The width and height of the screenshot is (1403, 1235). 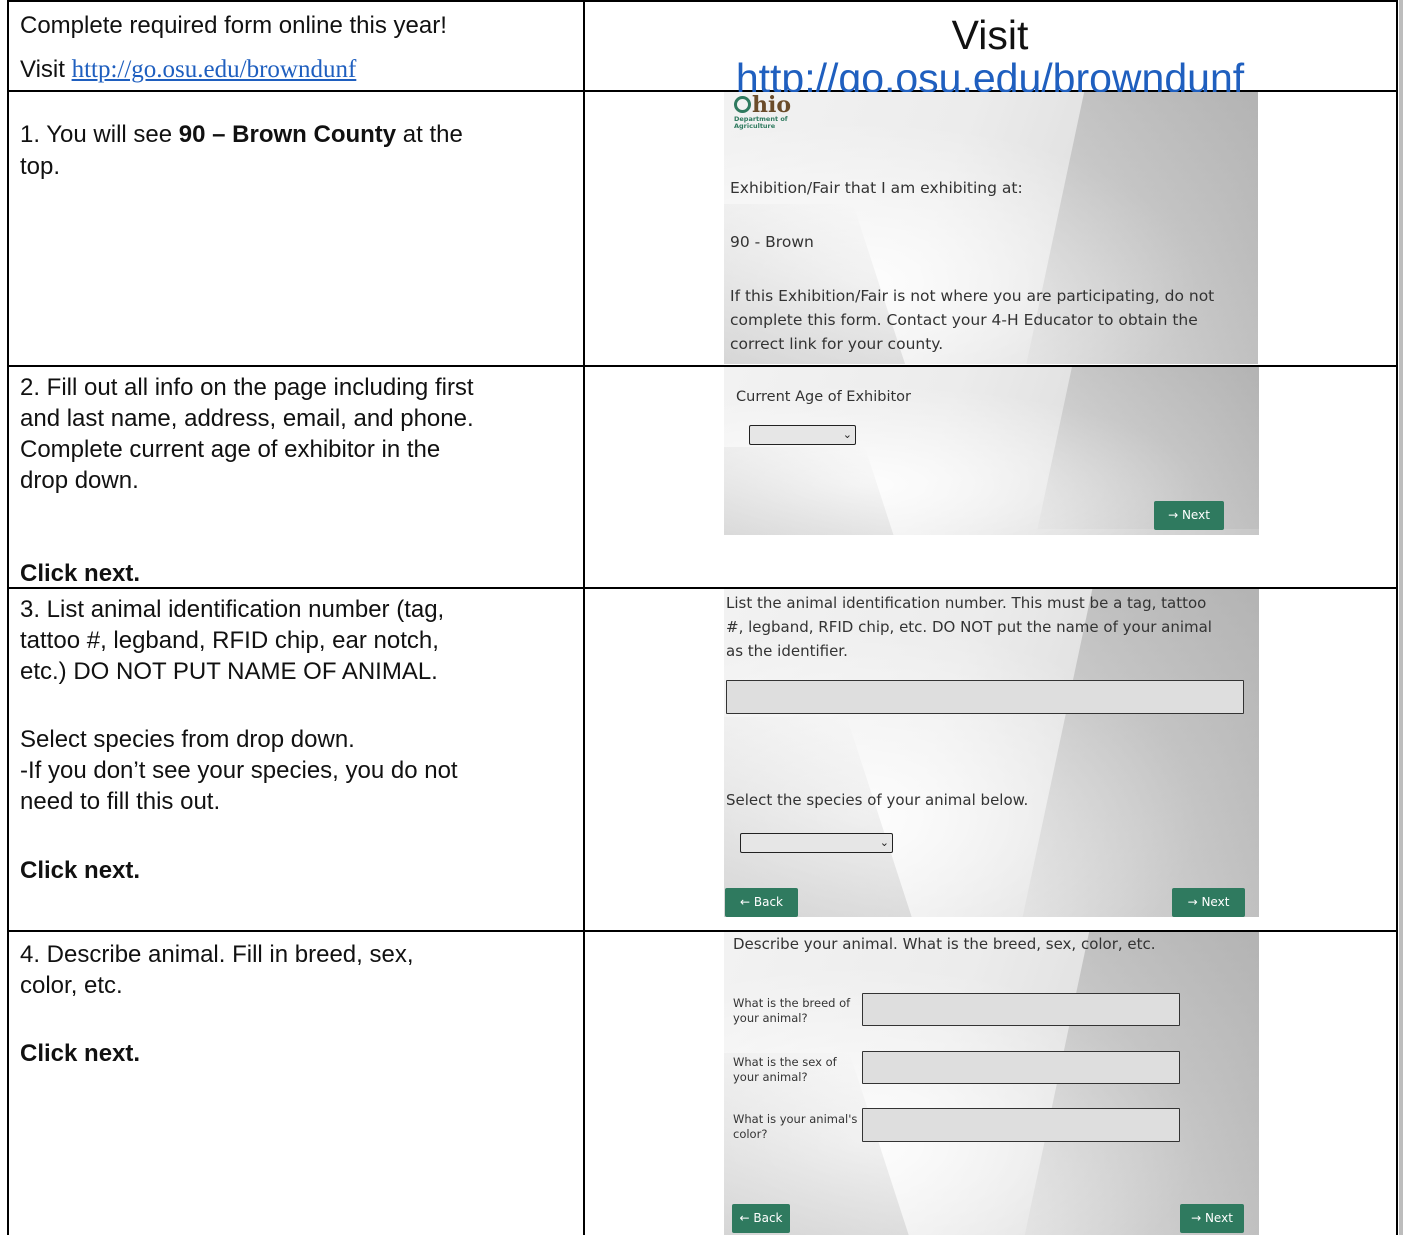 What do you see at coordinates (187, 739) in the screenshot?
I see `step3-line4: Select species from drop down.` at bounding box center [187, 739].